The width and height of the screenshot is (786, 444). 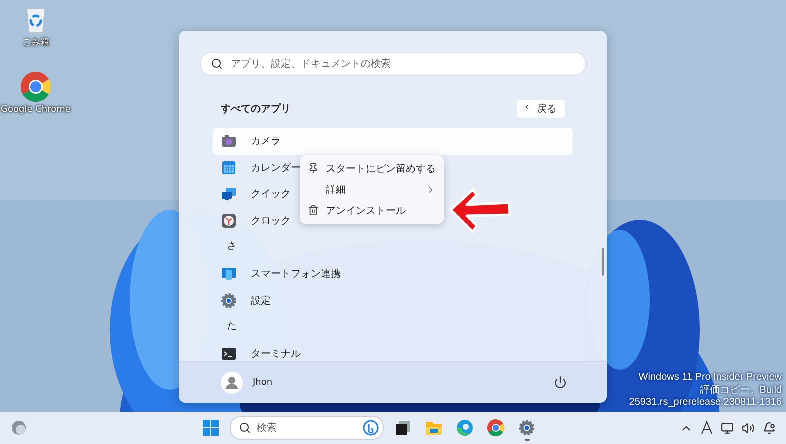 I want to click on search-field: アプリ、設定、ドキュメントの検索, so click(x=393, y=64).